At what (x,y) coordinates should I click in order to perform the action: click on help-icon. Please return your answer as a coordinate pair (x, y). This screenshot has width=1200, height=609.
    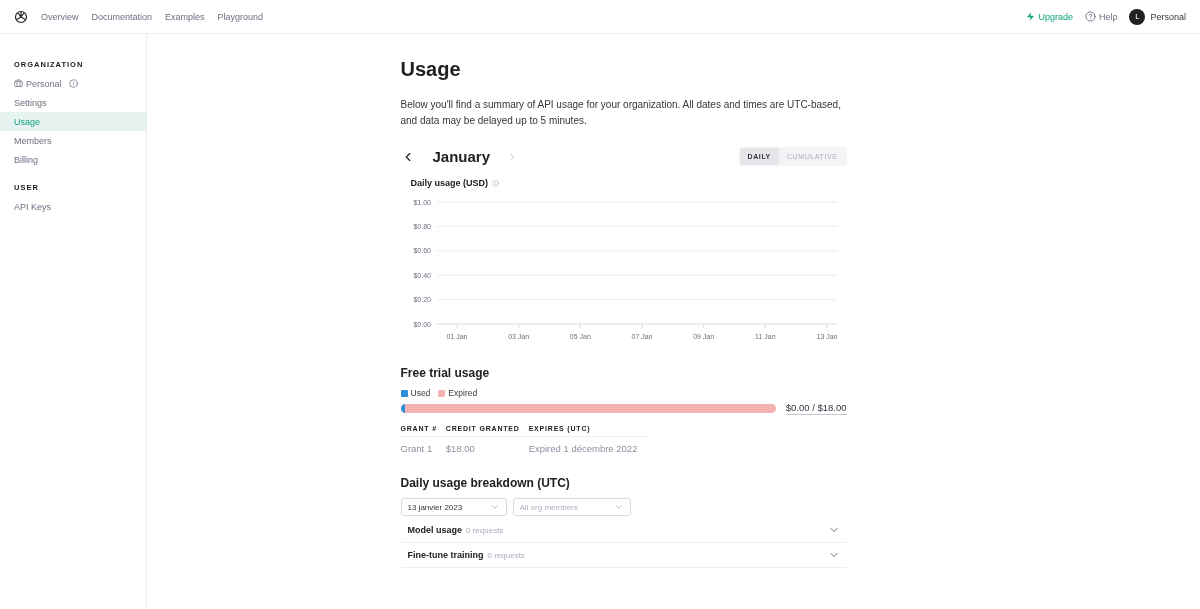
    Looking at the image, I should click on (1090, 16).